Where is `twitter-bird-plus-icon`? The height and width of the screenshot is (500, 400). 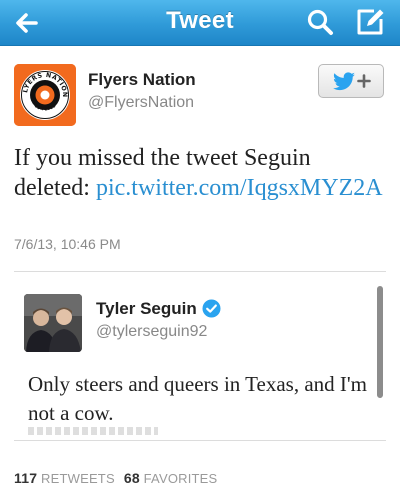 twitter-bird-plus-icon is located at coordinates (352, 81).